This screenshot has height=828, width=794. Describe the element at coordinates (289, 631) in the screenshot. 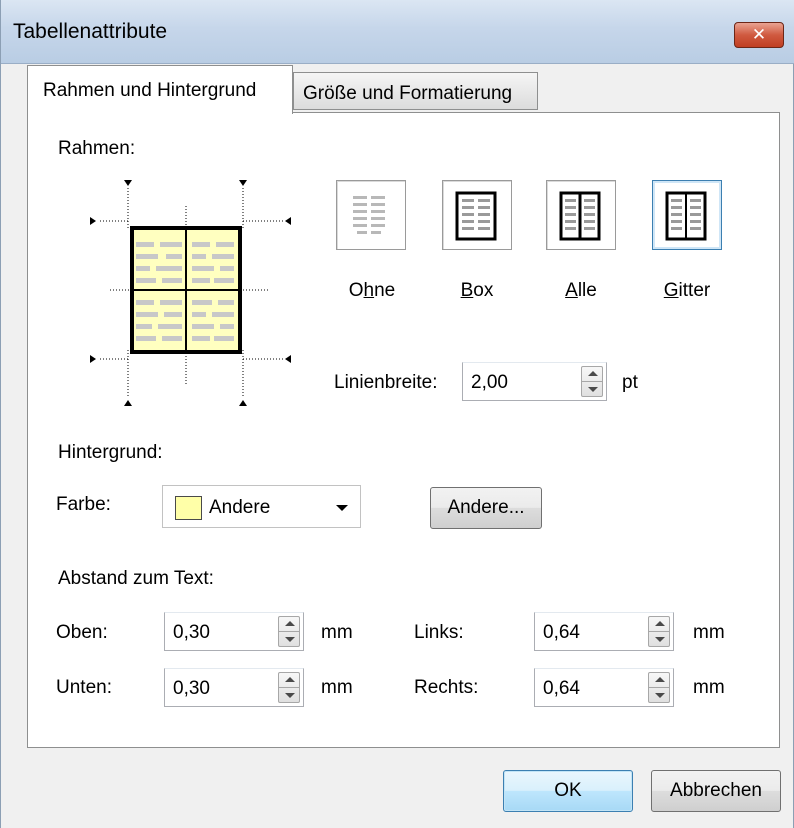

I see `top-spacing-spinner` at that location.